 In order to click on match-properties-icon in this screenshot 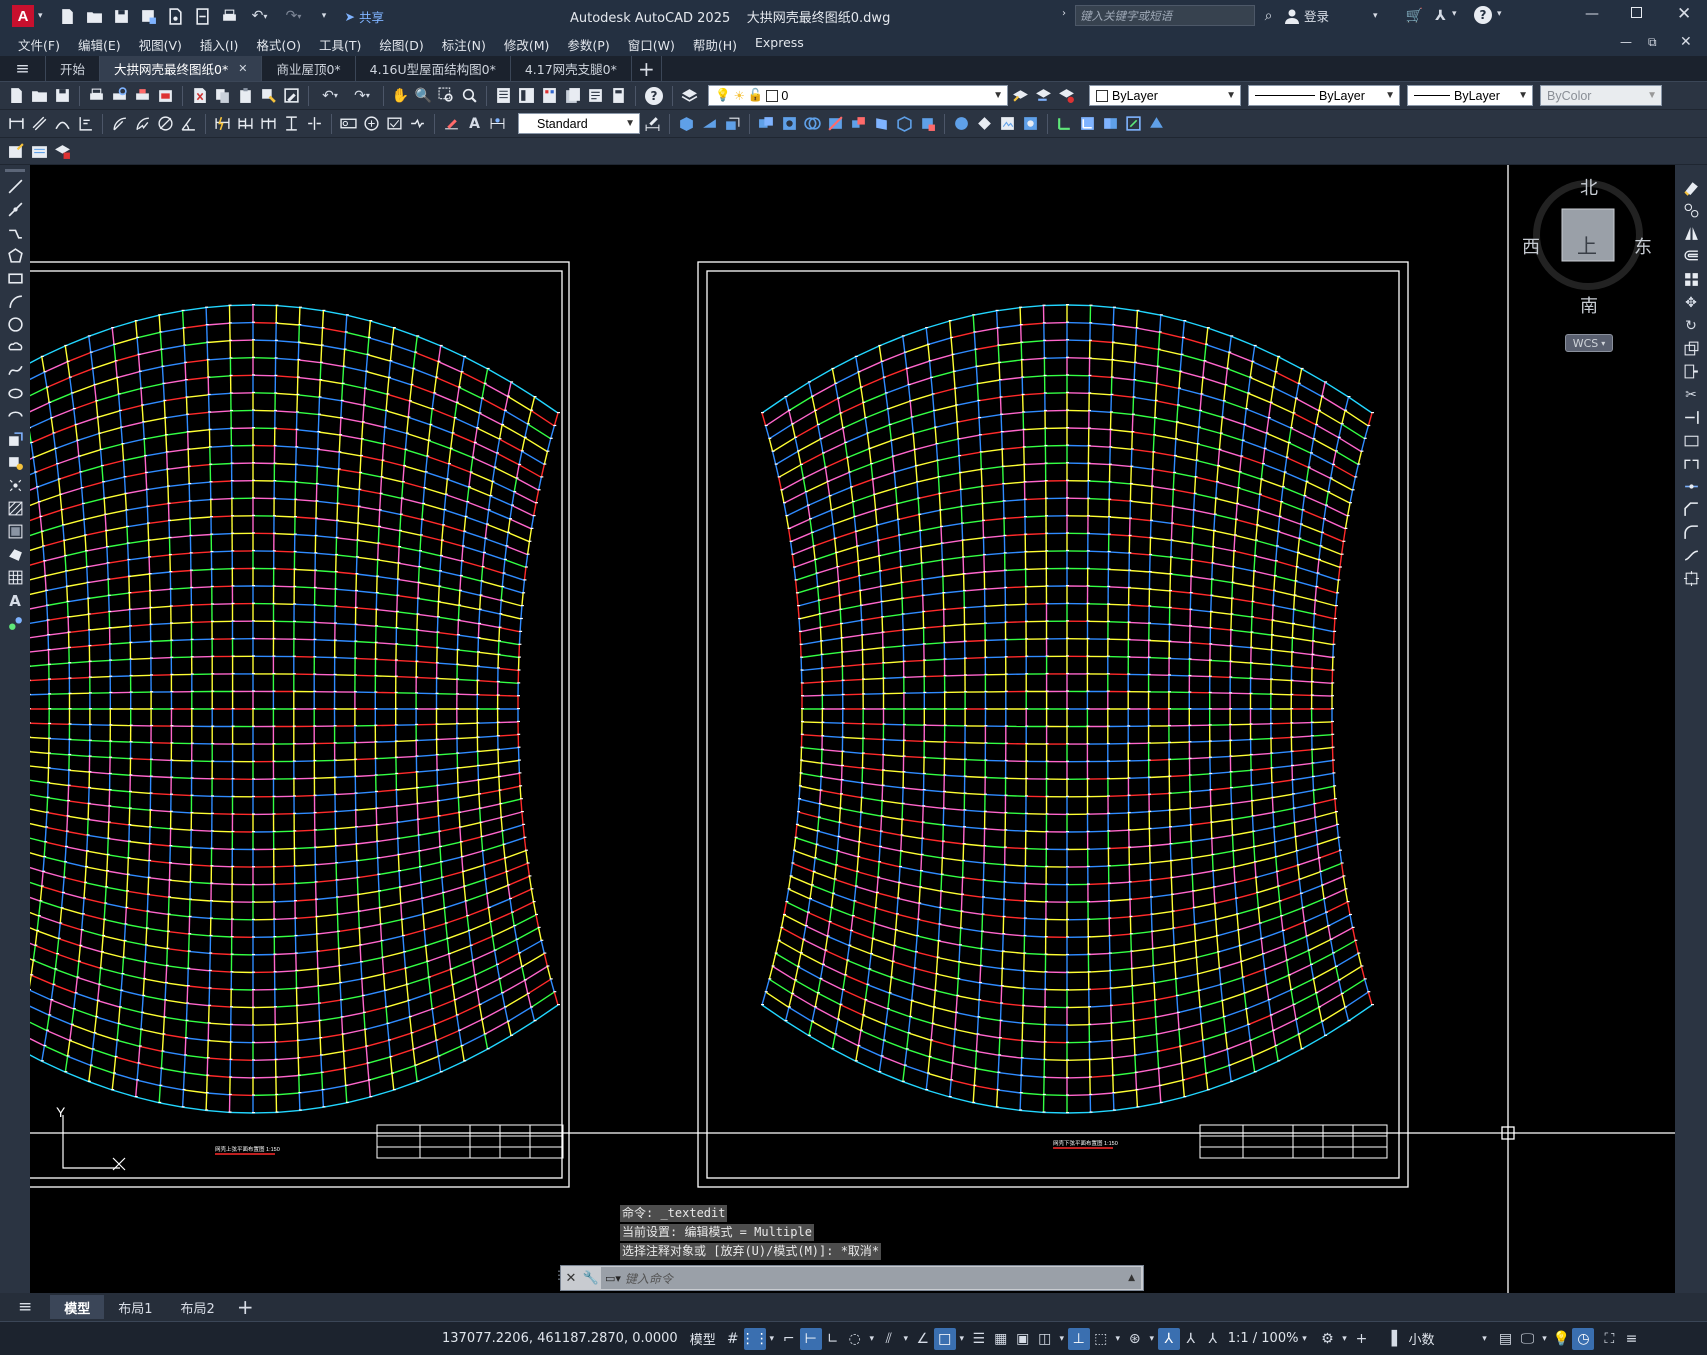, I will do `click(268, 95)`.